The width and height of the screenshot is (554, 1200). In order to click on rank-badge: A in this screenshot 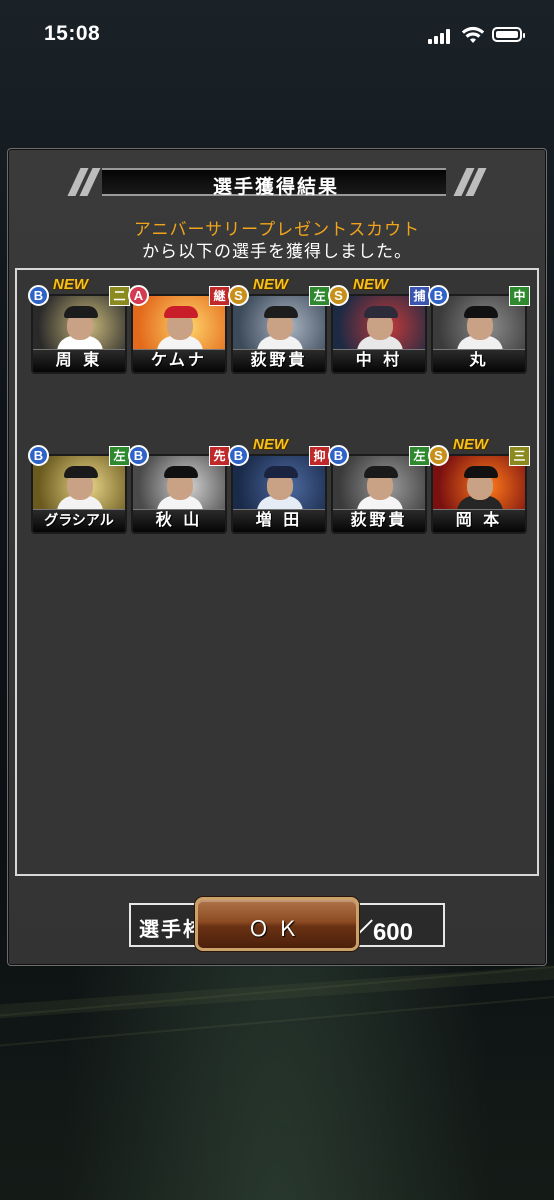, I will do `click(138, 295)`.